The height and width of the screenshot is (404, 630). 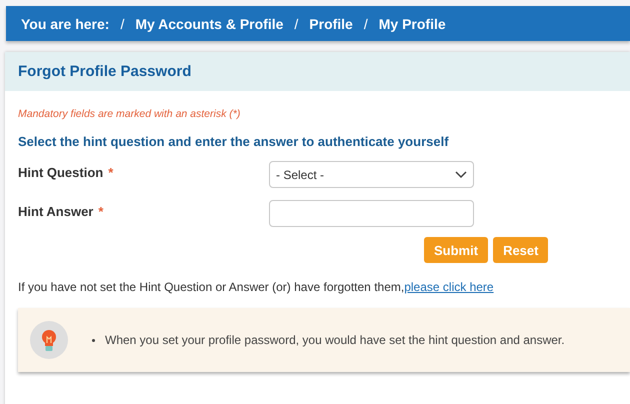 What do you see at coordinates (93, 340) in the screenshot?
I see `bullet-icon` at bounding box center [93, 340].